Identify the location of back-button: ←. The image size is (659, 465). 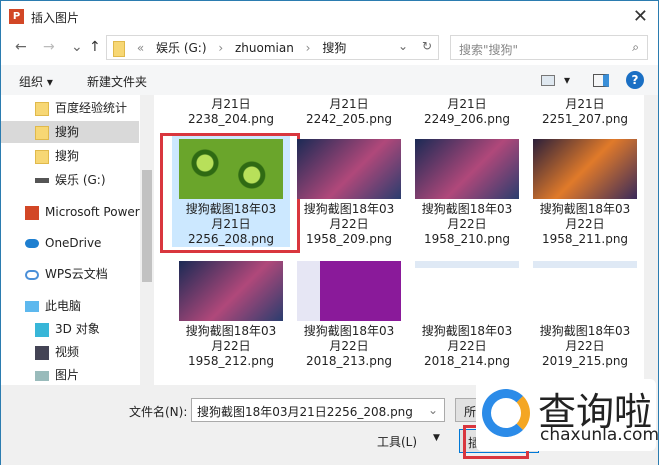
(21, 47).